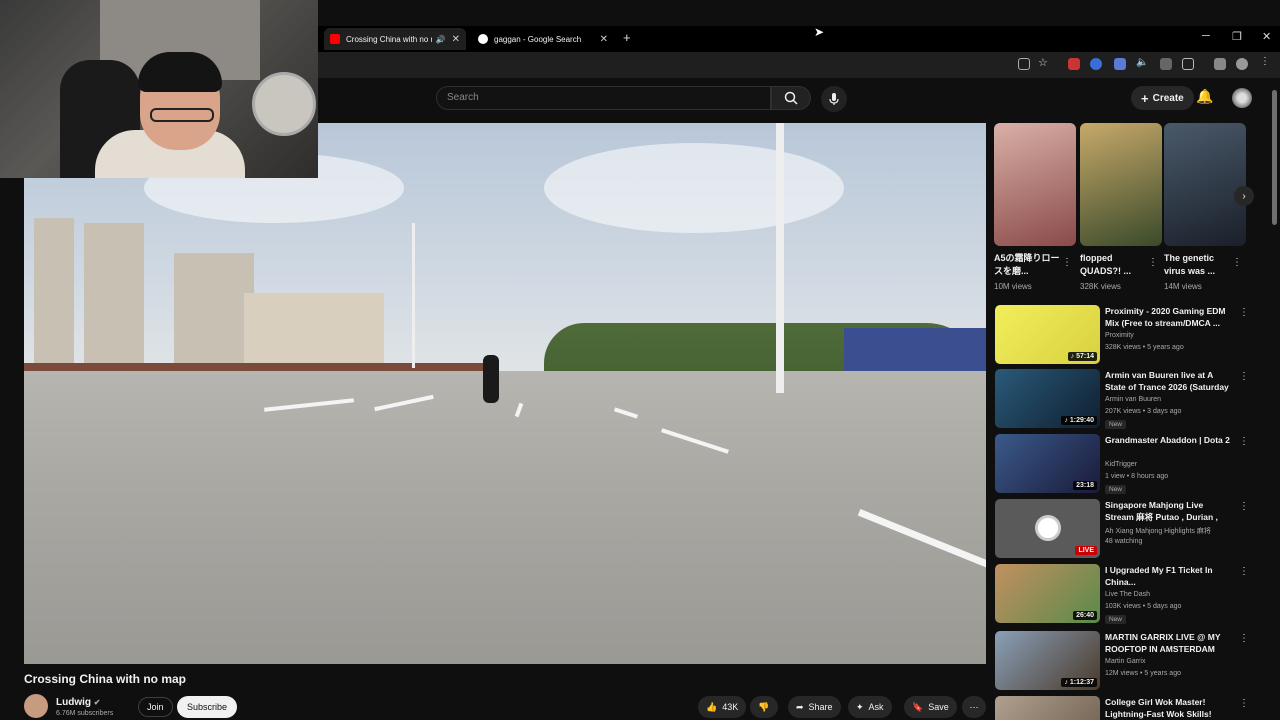 The height and width of the screenshot is (720, 1280). What do you see at coordinates (1204, 96) in the screenshot?
I see `notifications-bell-icon: 🔔` at bounding box center [1204, 96].